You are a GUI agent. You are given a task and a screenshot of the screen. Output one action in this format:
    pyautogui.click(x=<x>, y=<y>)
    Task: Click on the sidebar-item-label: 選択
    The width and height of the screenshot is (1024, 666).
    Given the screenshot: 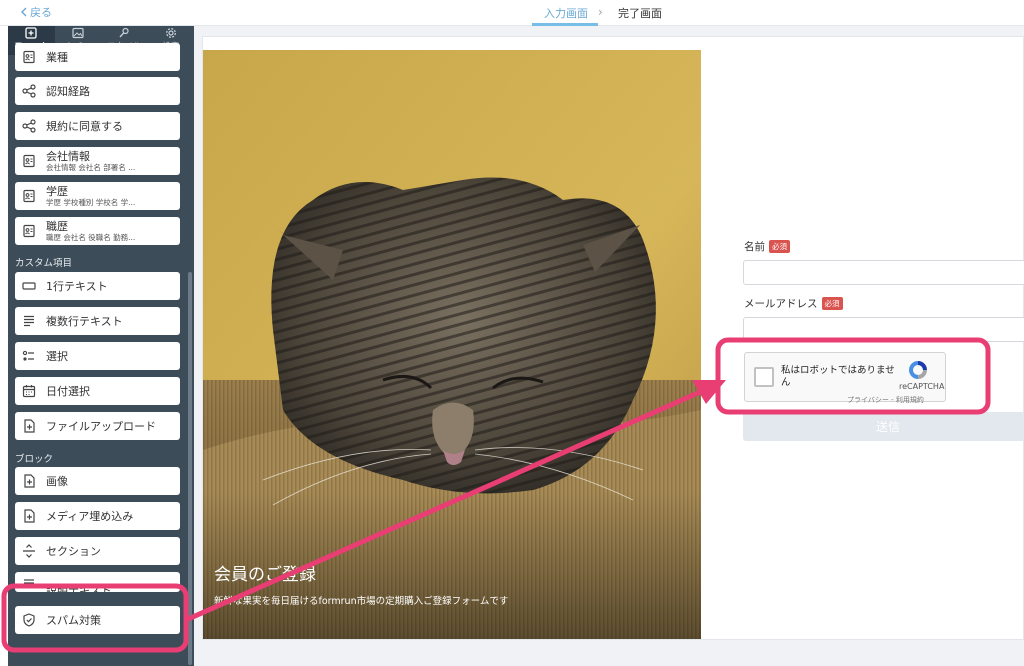 What is the action you would take?
    pyautogui.click(x=57, y=356)
    